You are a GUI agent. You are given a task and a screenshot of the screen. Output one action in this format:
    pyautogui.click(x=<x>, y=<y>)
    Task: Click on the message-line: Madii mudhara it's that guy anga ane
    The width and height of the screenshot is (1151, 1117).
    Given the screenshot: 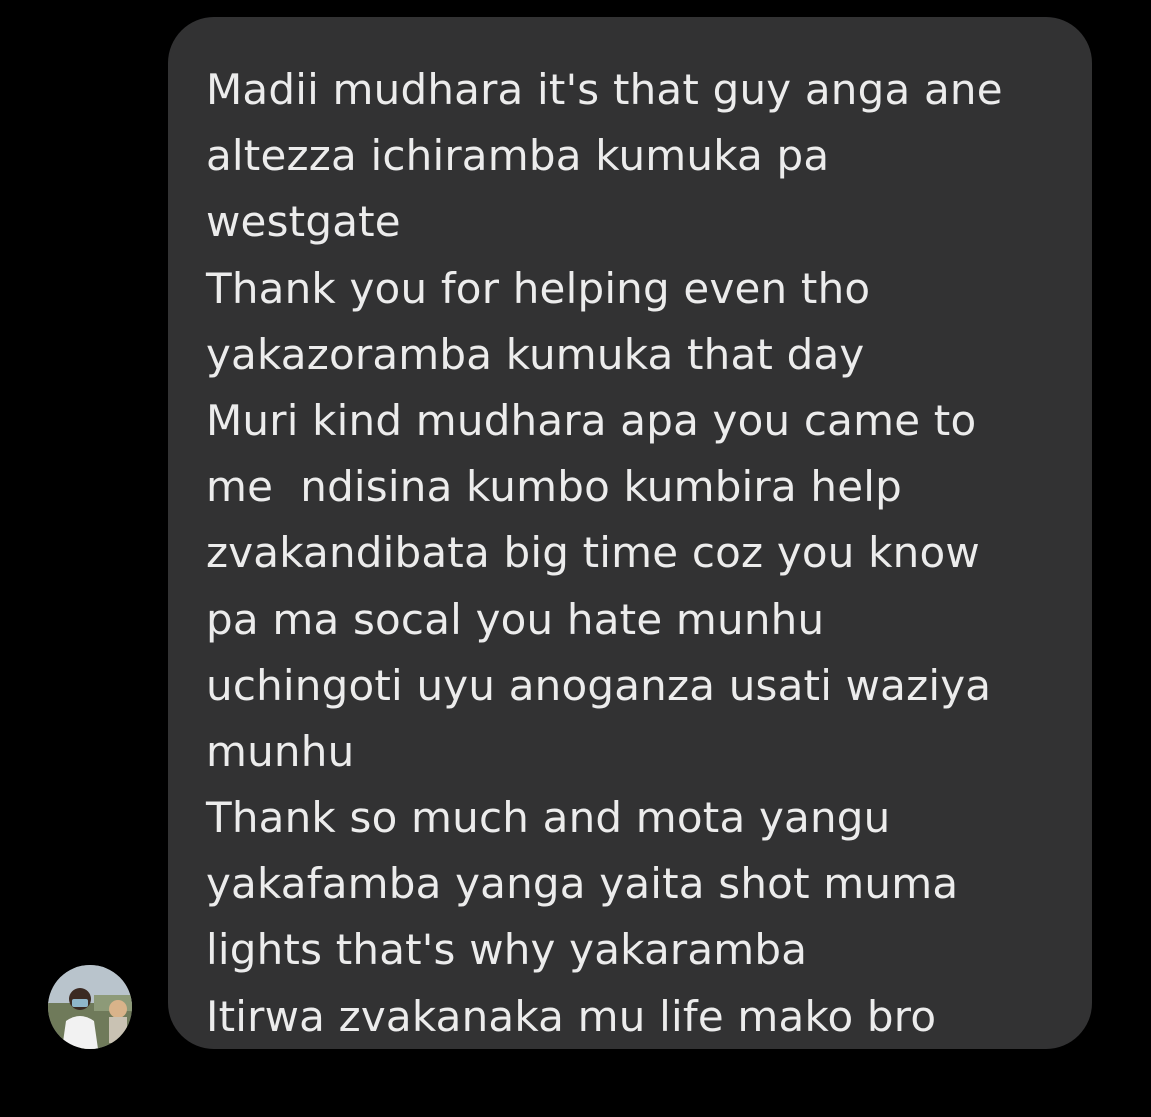 What is the action you would take?
    pyautogui.click(x=604, y=89)
    